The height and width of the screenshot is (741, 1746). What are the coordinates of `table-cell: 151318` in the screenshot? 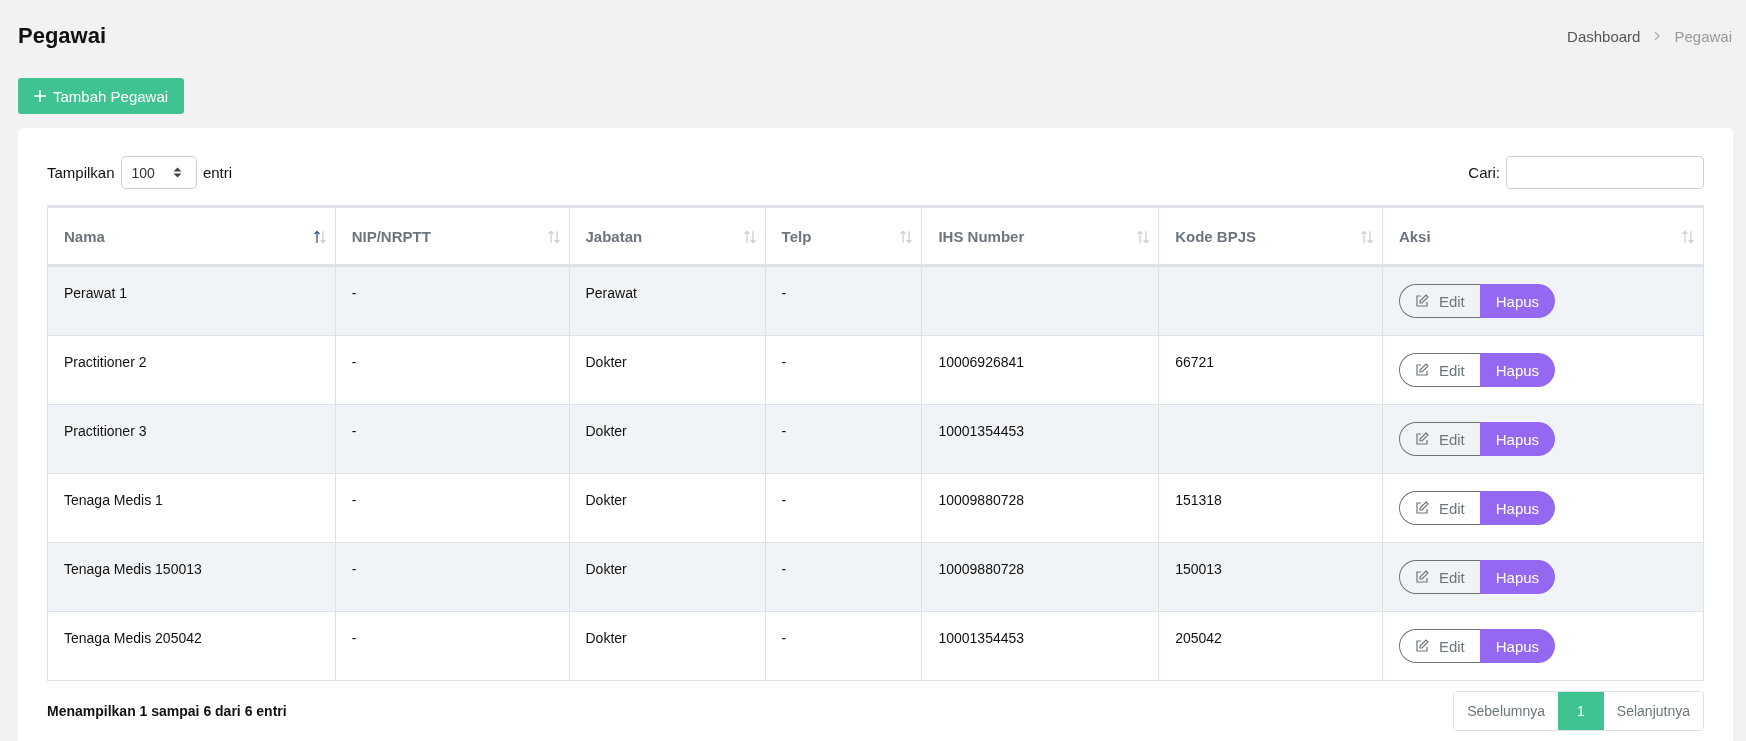 It's located at (1198, 500).